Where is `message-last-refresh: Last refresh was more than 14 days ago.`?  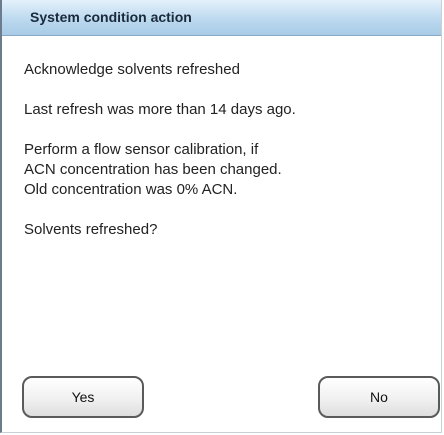
message-last-refresh: Last refresh was more than 14 days ago. is located at coordinates (160, 109).